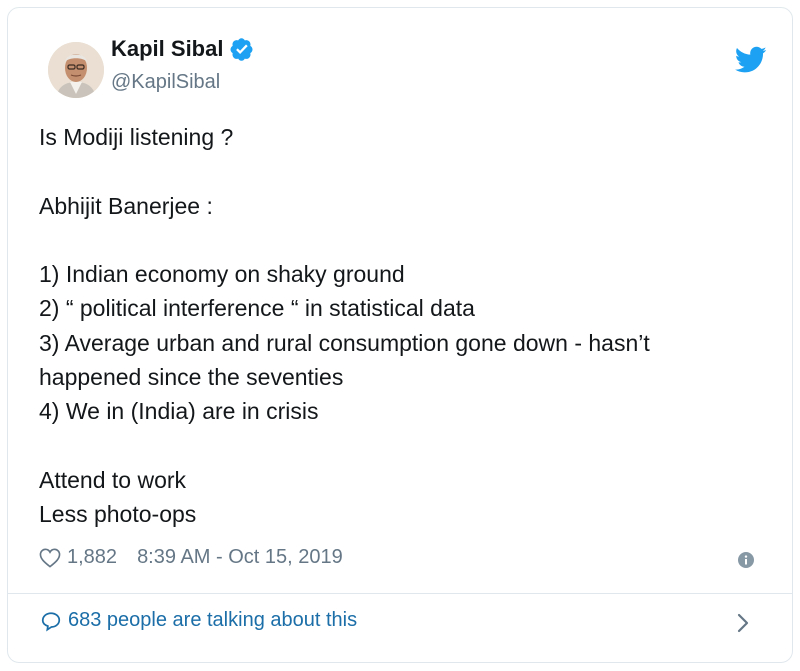  I want to click on conversation-link: 683 people are talking about this, so click(198, 620).